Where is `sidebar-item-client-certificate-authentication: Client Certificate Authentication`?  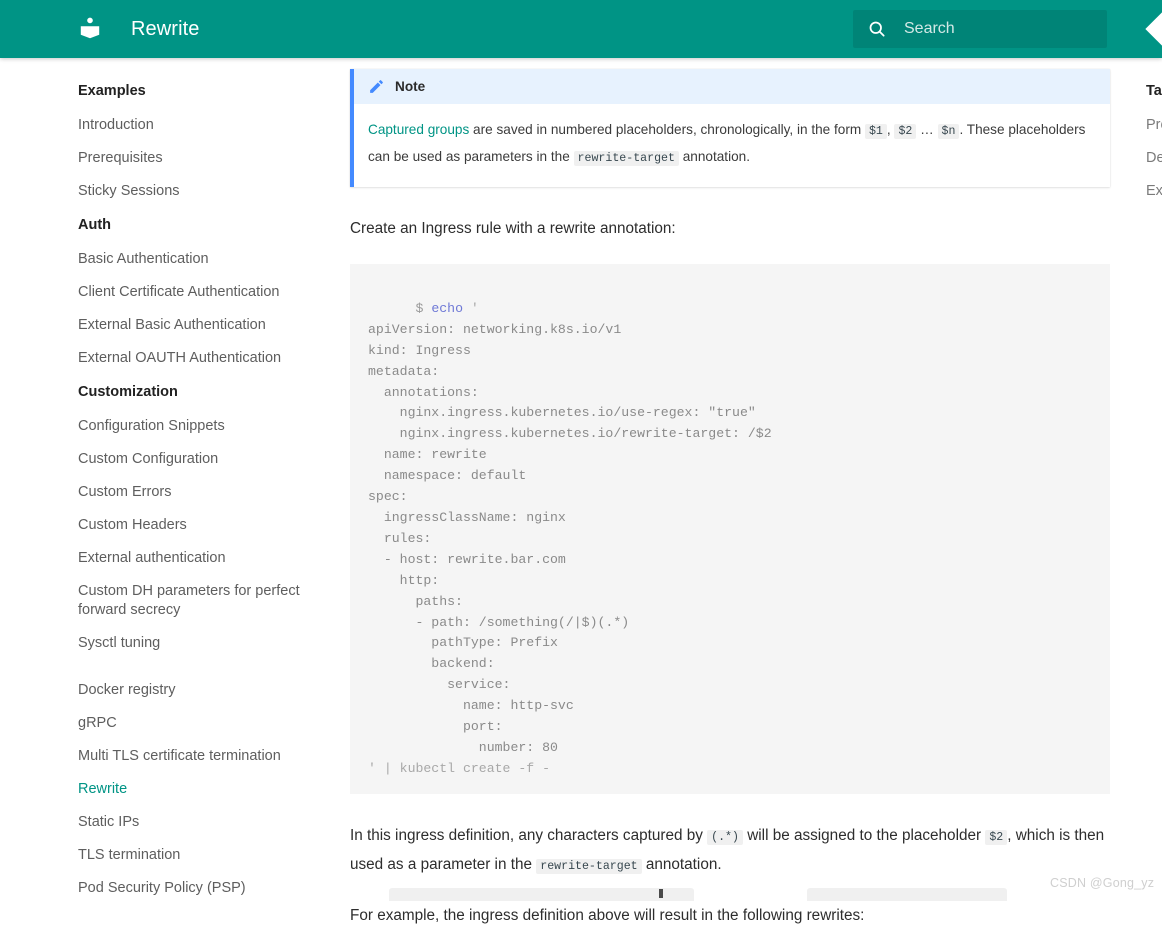
sidebar-item-client-certificate-authentication: Client Certificate Authentication is located at coordinates (165, 292).